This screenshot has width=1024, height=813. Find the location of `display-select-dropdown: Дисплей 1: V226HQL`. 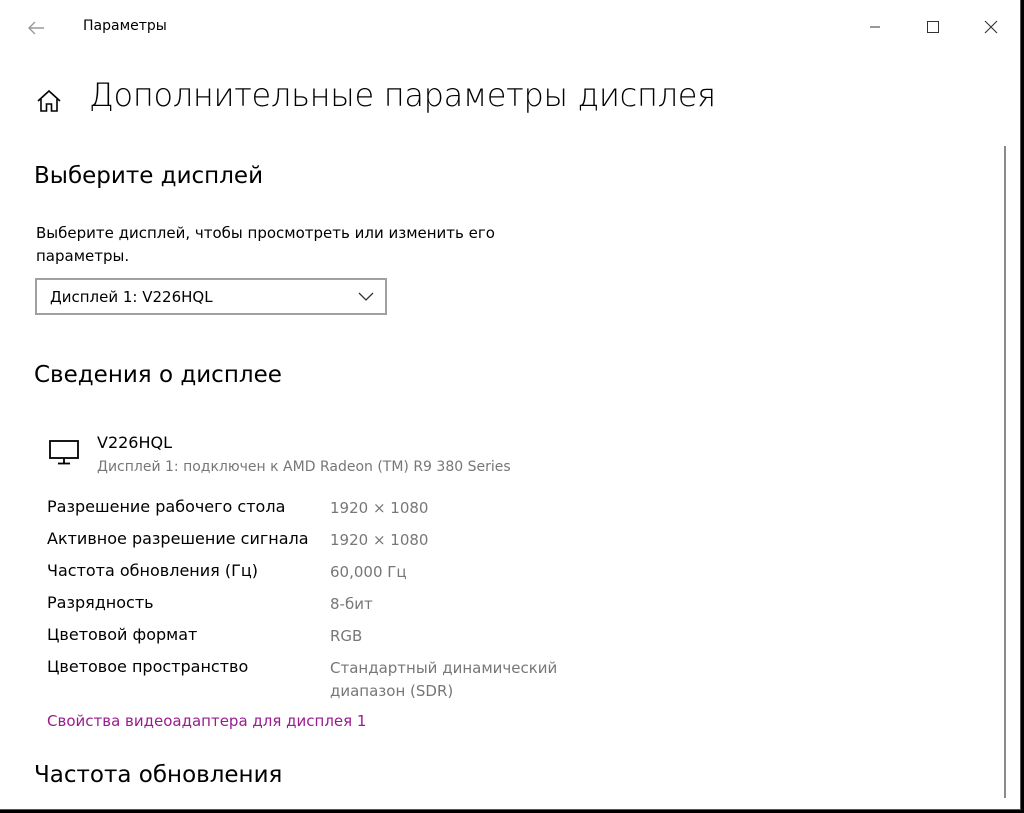

display-select-dropdown: Дисплей 1: V226HQL is located at coordinates (211, 296).